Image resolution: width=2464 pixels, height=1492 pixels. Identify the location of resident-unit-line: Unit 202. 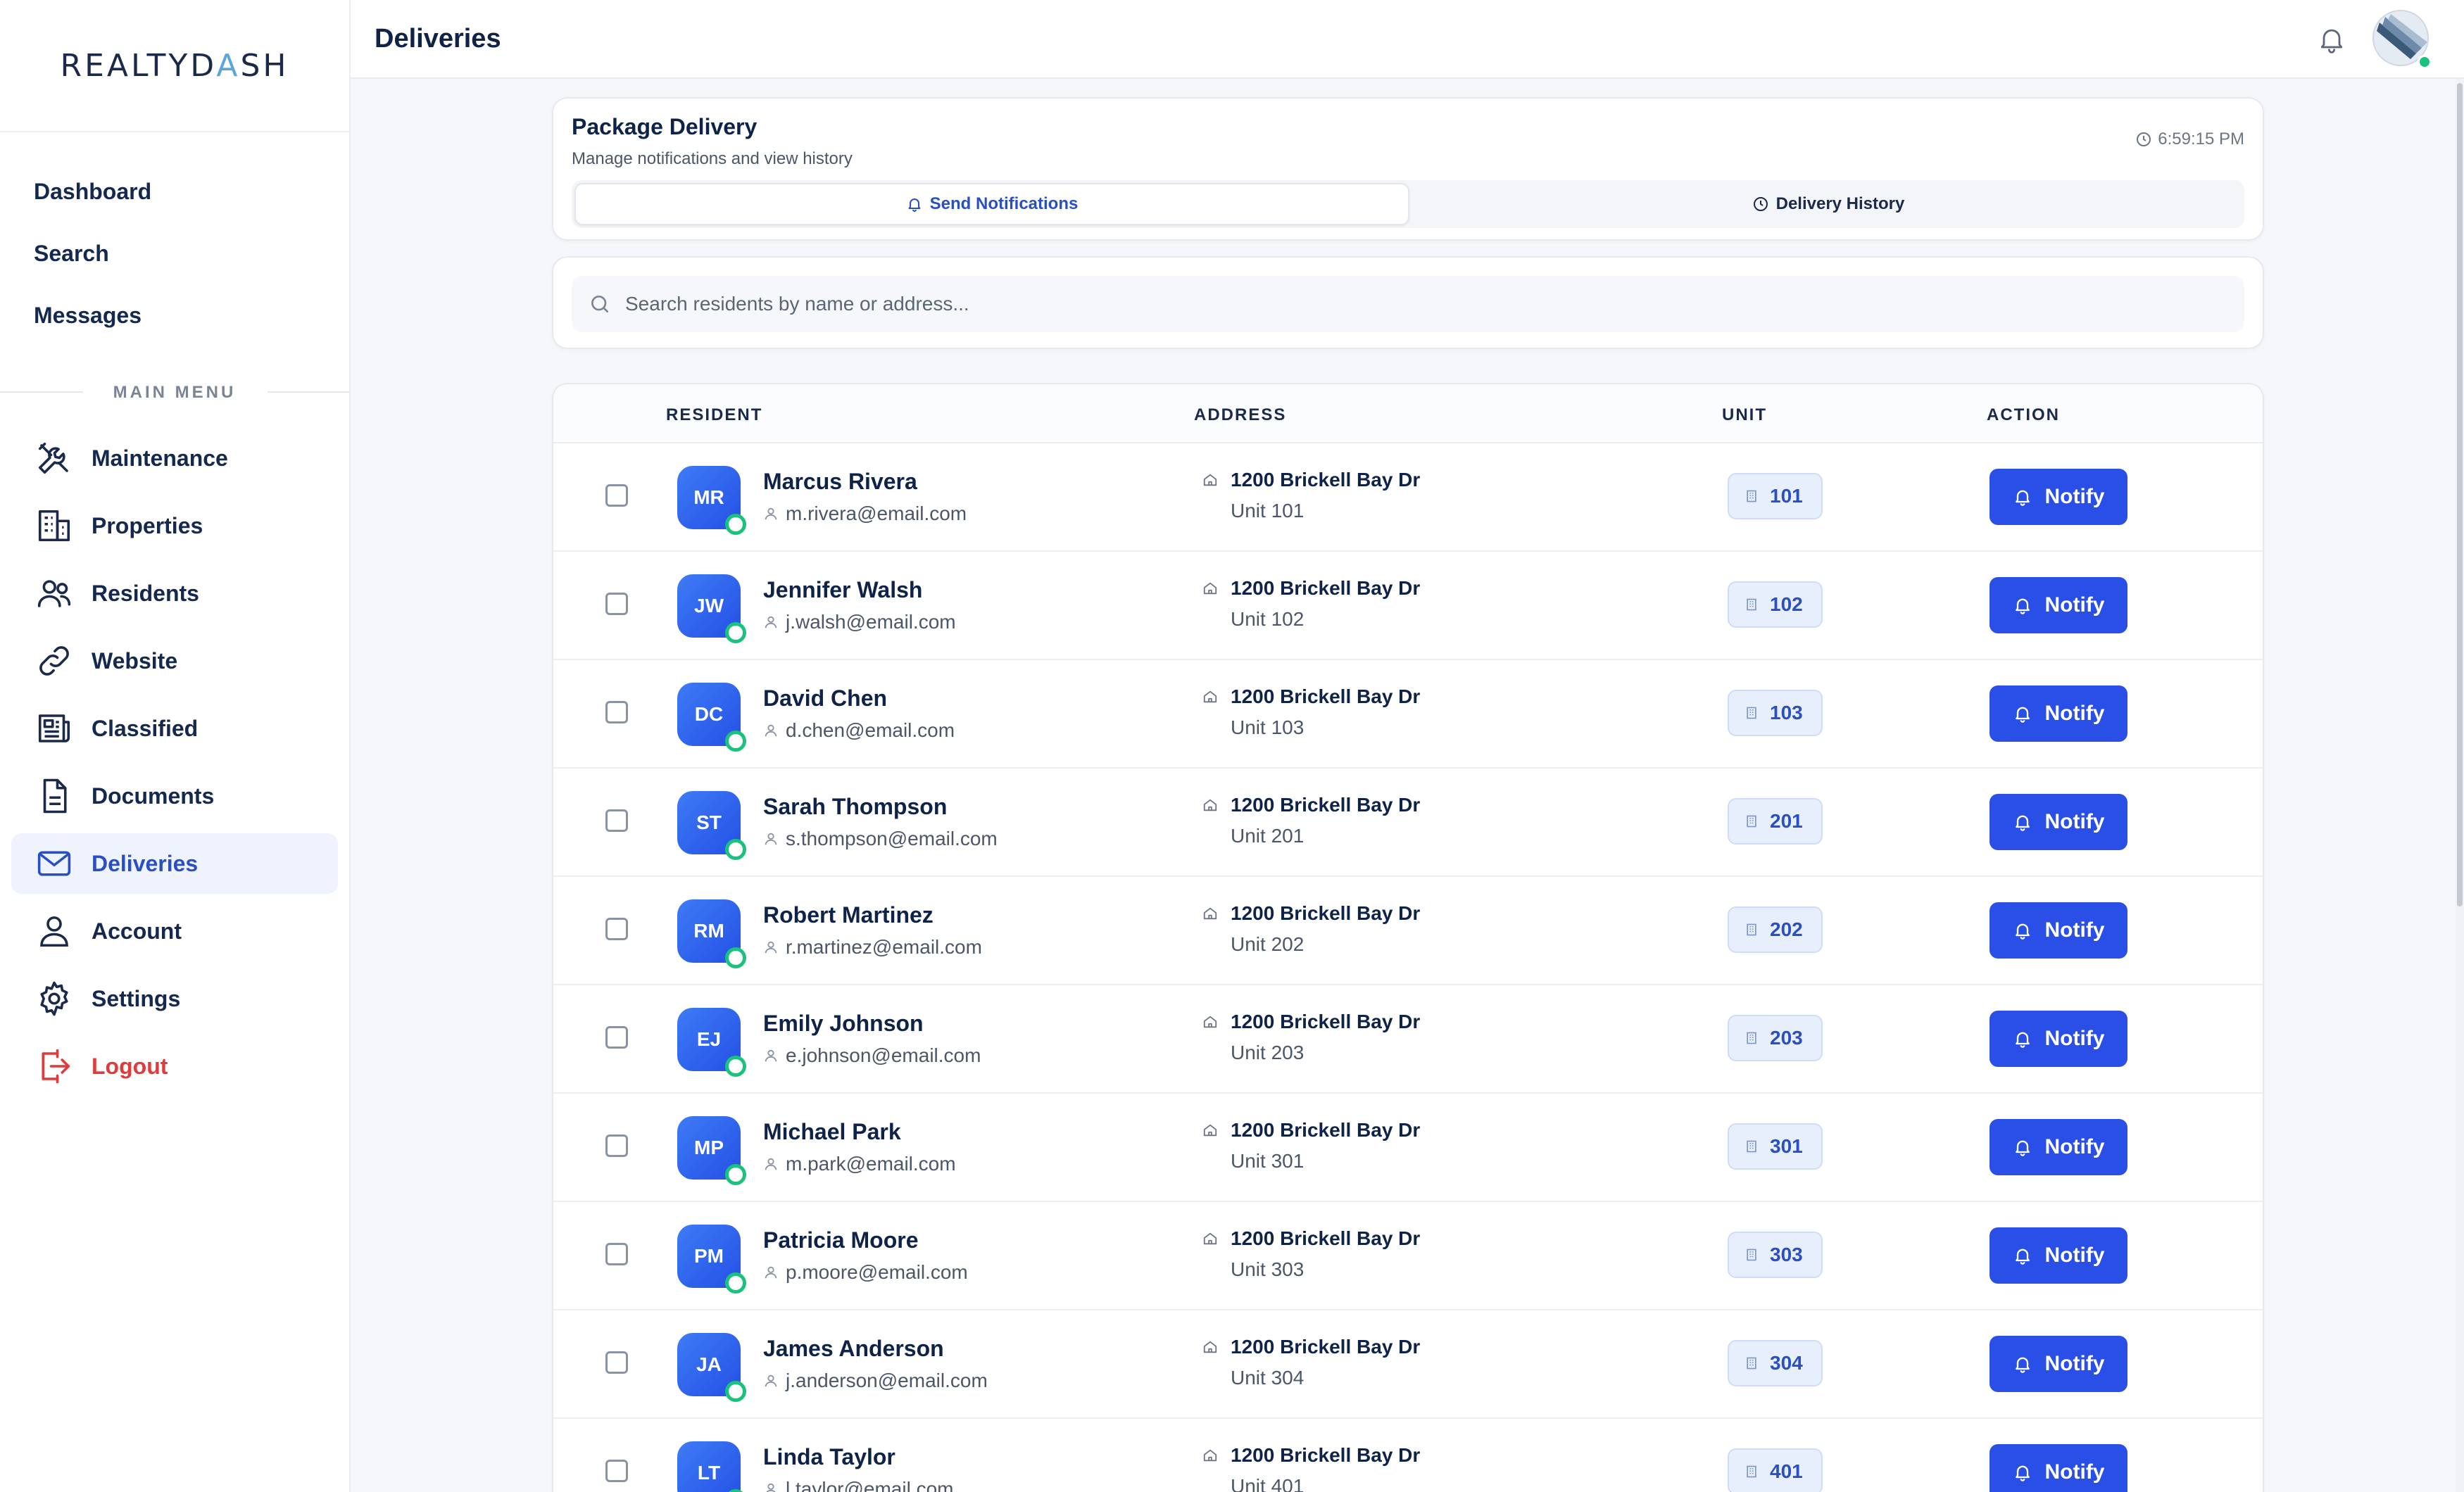
(1268, 944).